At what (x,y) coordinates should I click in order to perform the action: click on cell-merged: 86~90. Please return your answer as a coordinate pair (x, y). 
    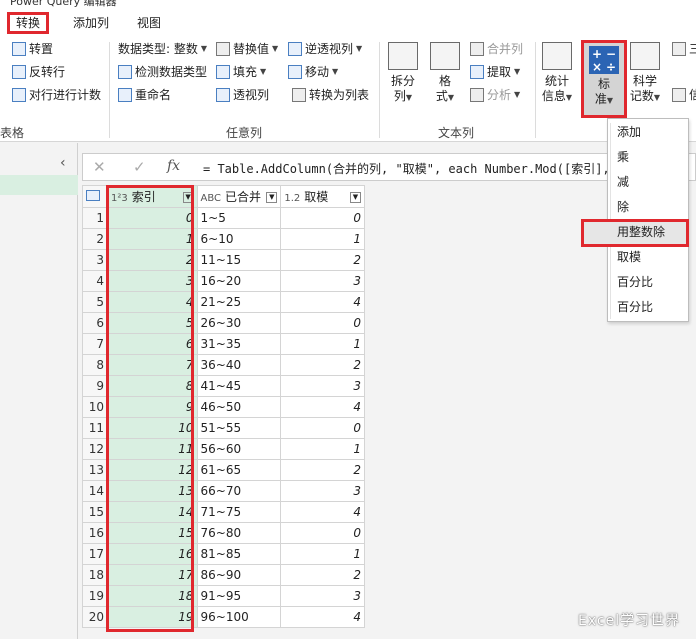
    Looking at the image, I should click on (239, 575).